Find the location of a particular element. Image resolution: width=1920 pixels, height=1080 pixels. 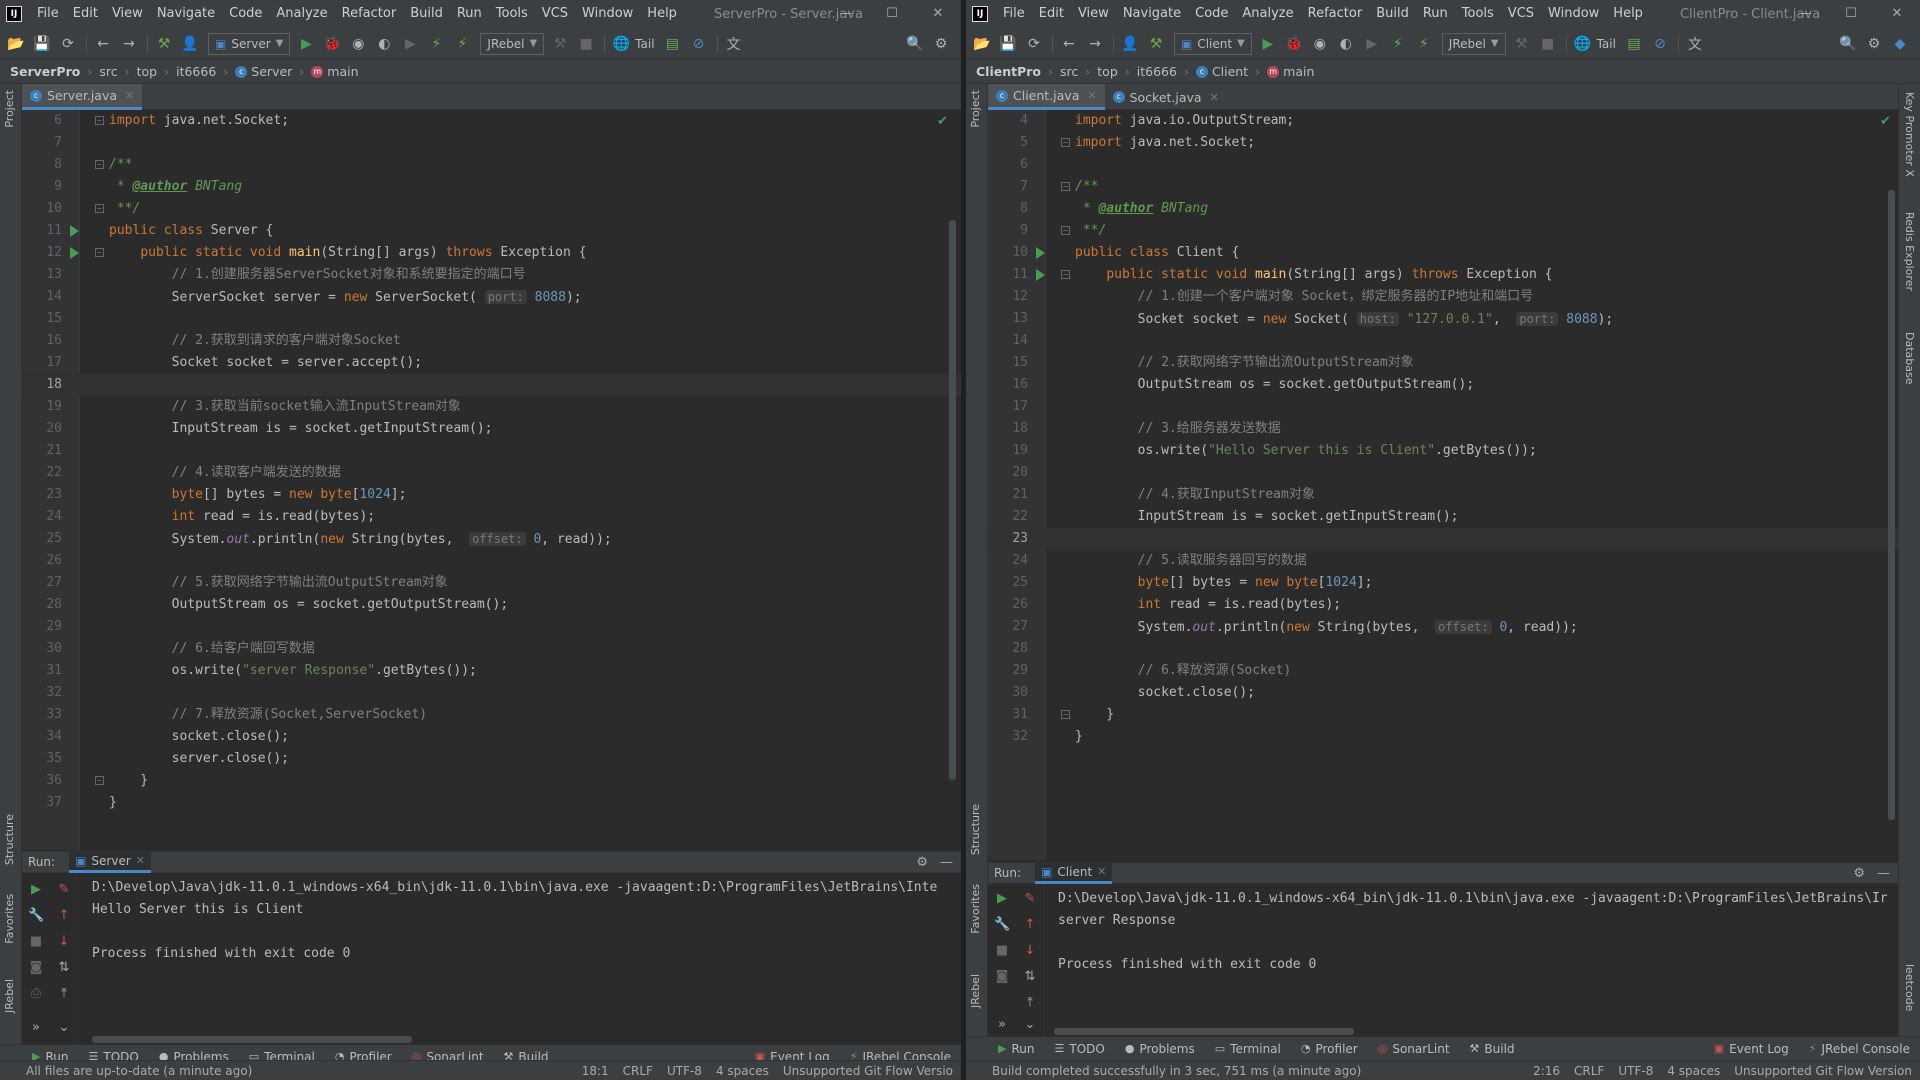

run-config-select: ▣ Client ▼ is located at coordinates (1213, 43).